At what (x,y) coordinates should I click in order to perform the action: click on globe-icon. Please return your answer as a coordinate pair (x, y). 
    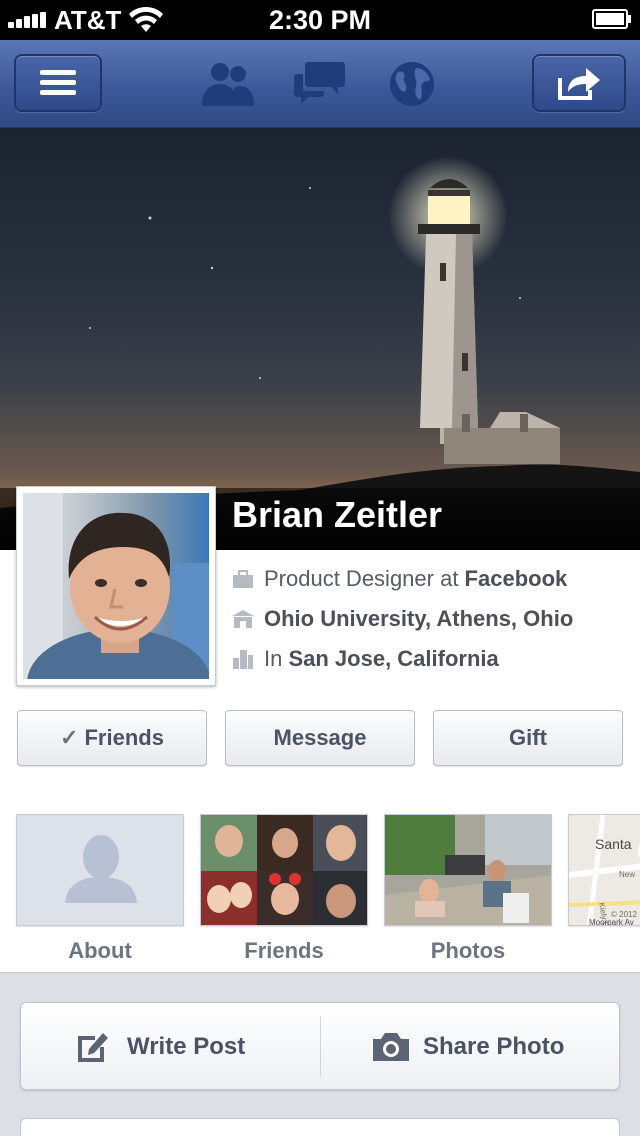
    Looking at the image, I should click on (412, 84).